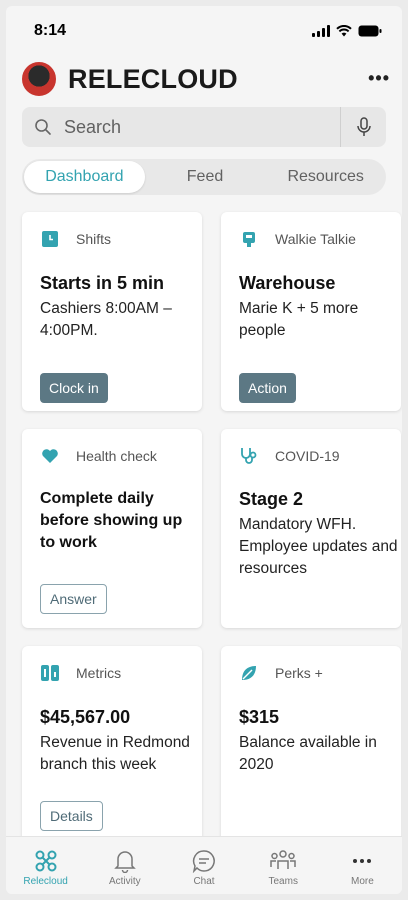  What do you see at coordinates (94, 239) in the screenshot?
I see `card-label: Shifts` at bounding box center [94, 239].